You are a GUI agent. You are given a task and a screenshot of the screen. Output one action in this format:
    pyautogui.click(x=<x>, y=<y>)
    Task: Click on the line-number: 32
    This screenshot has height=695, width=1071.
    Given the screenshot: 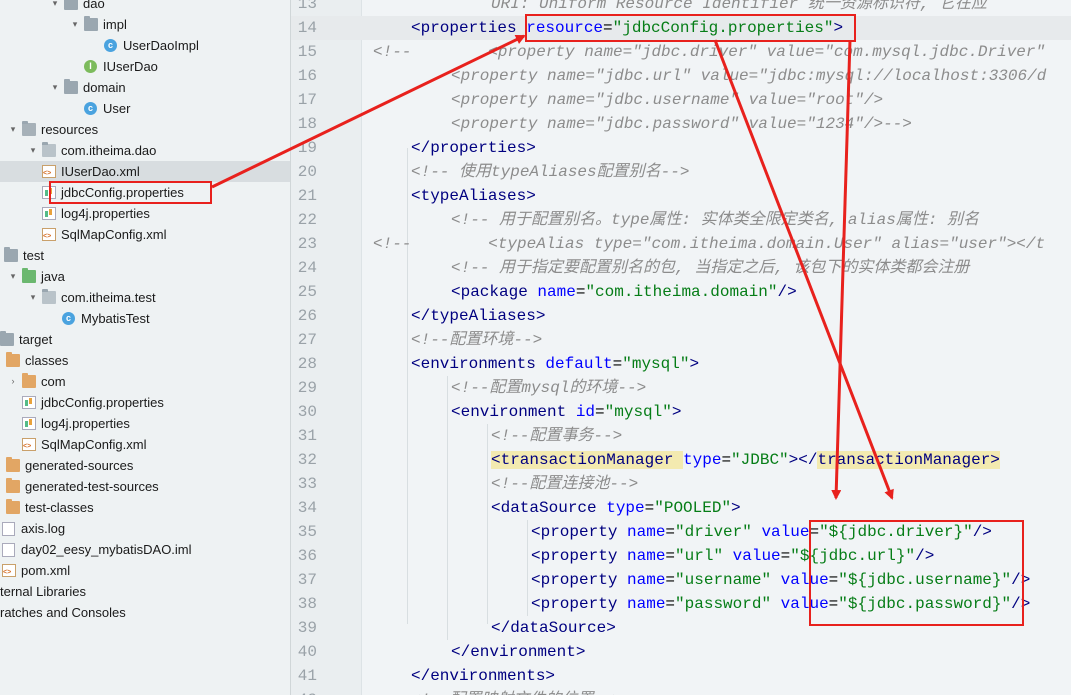 What is the action you would take?
    pyautogui.click(x=307, y=460)
    